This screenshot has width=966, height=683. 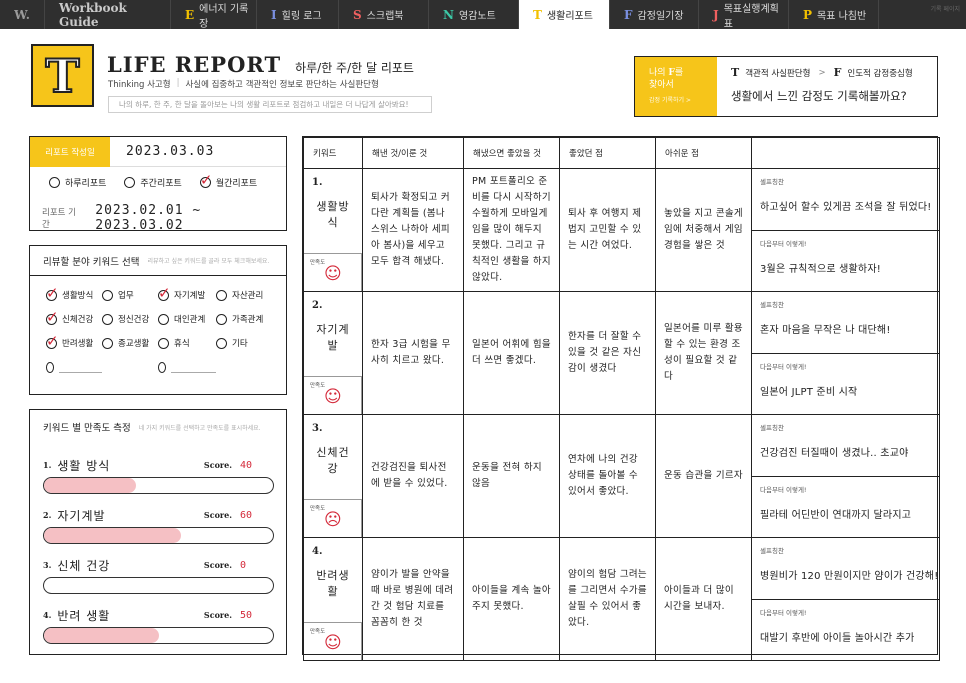 What do you see at coordinates (922, 14) in the screenshot?
I see `corner-note: 기록 페이지` at bounding box center [922, 14].